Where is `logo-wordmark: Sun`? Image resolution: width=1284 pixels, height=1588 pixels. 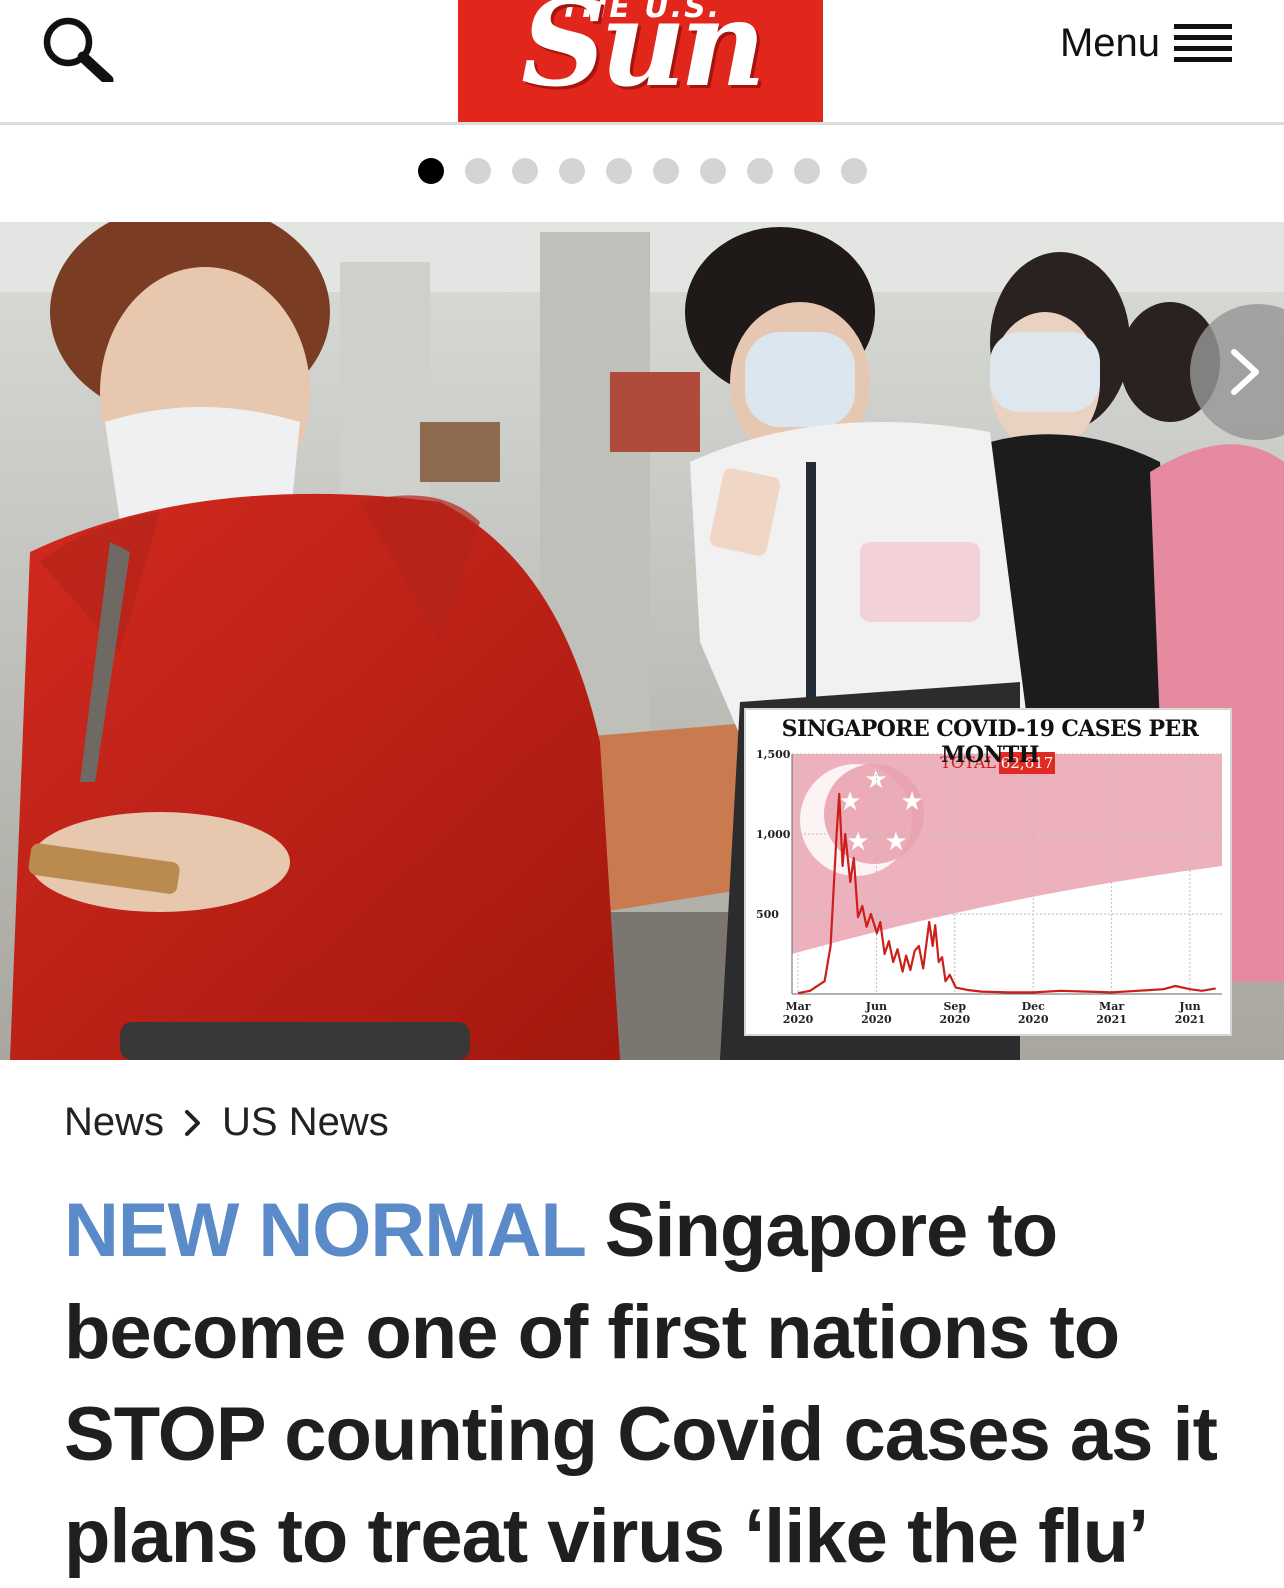
logo-wordmark: Sun is located at coordinates (643, 56).